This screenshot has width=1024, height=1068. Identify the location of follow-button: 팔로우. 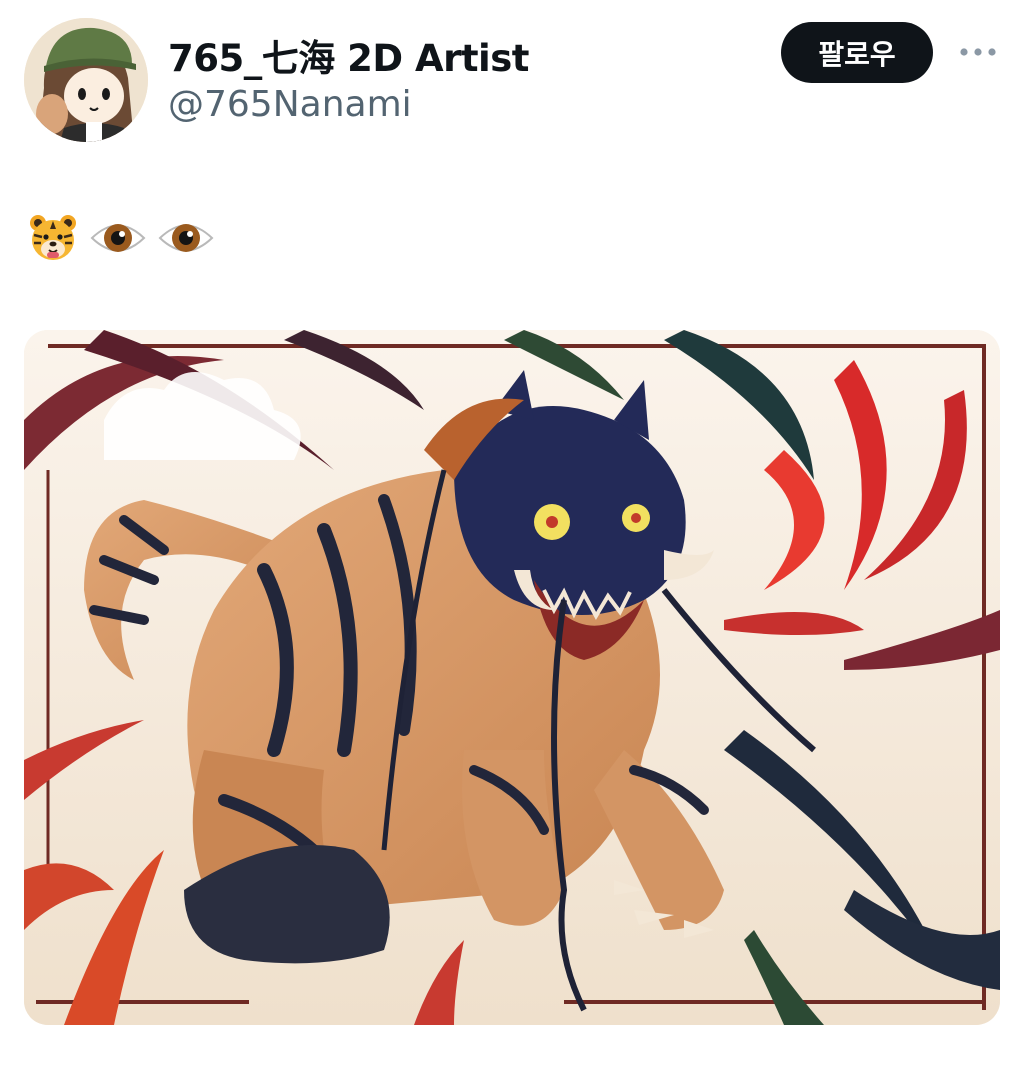
(857, 52).